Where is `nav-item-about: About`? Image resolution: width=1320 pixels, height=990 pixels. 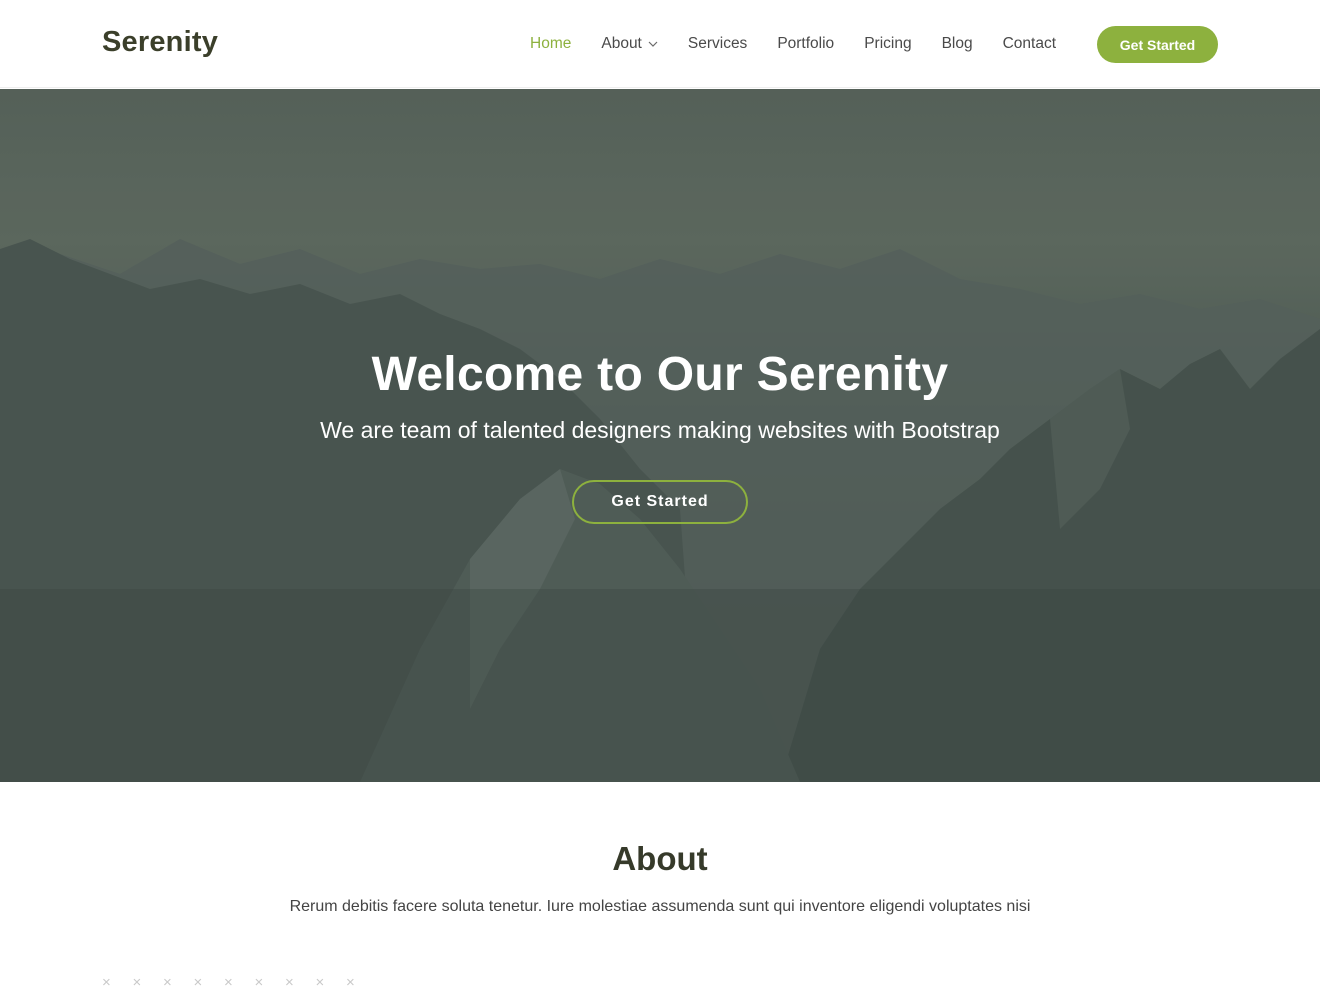 nav-item-about: About is located at coordinates (629, 44).